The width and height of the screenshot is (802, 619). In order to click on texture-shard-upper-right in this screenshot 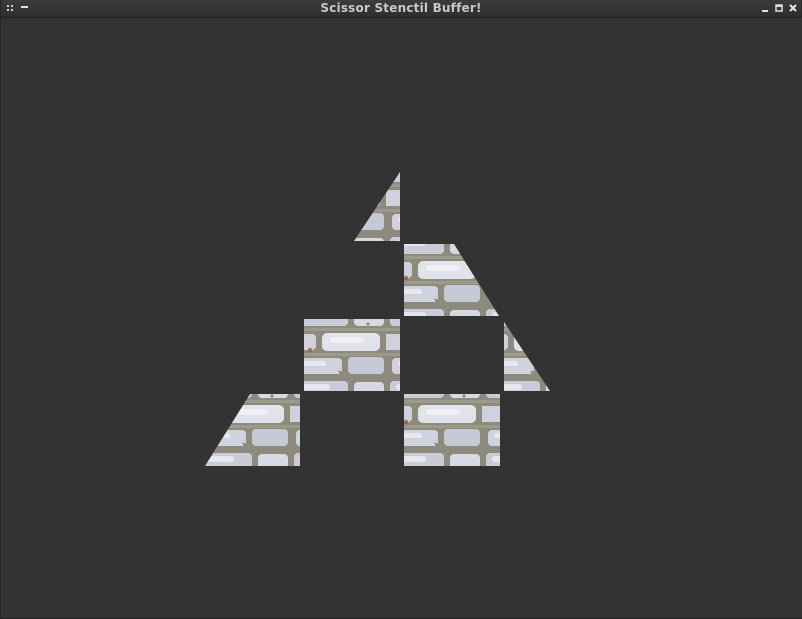, I will do `click(451, 280)`.